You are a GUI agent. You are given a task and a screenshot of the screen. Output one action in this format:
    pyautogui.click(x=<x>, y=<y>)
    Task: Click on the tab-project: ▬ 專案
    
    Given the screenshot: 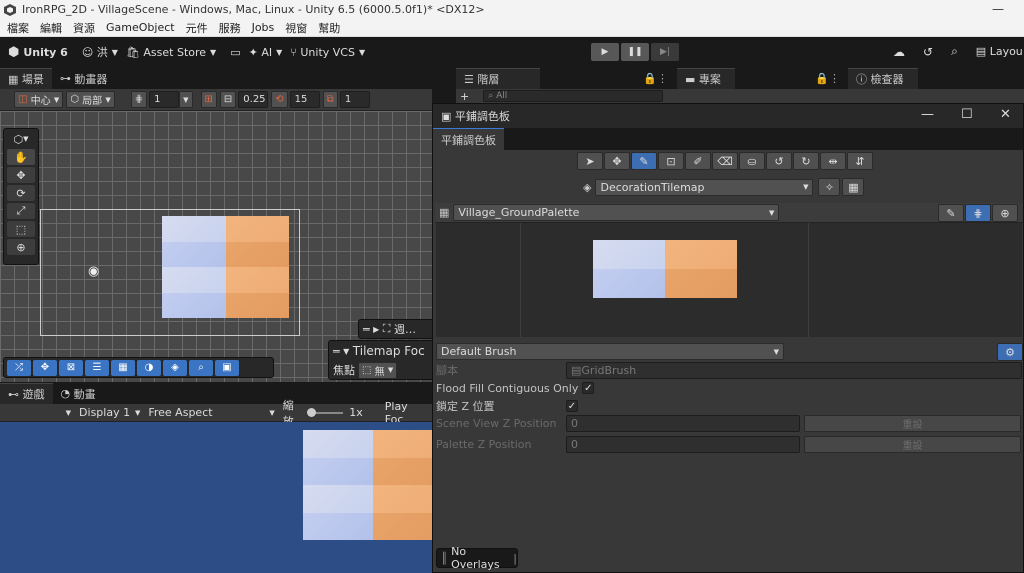 What is the action you would take?
    pyautogui.click(x=706, y=78)
    